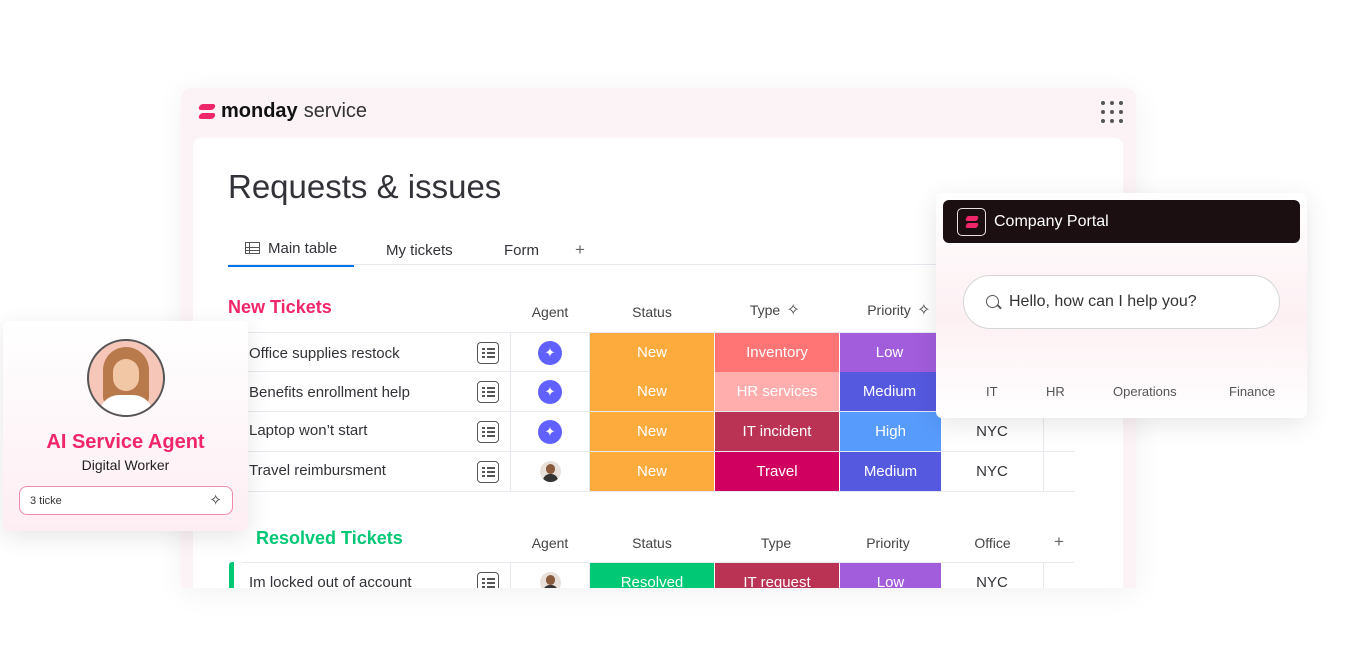 The image size is (1361, 654). Describe the element at coordinates (259, 111) in the screenshot. I see `brand-name-bold: monday` at that location.